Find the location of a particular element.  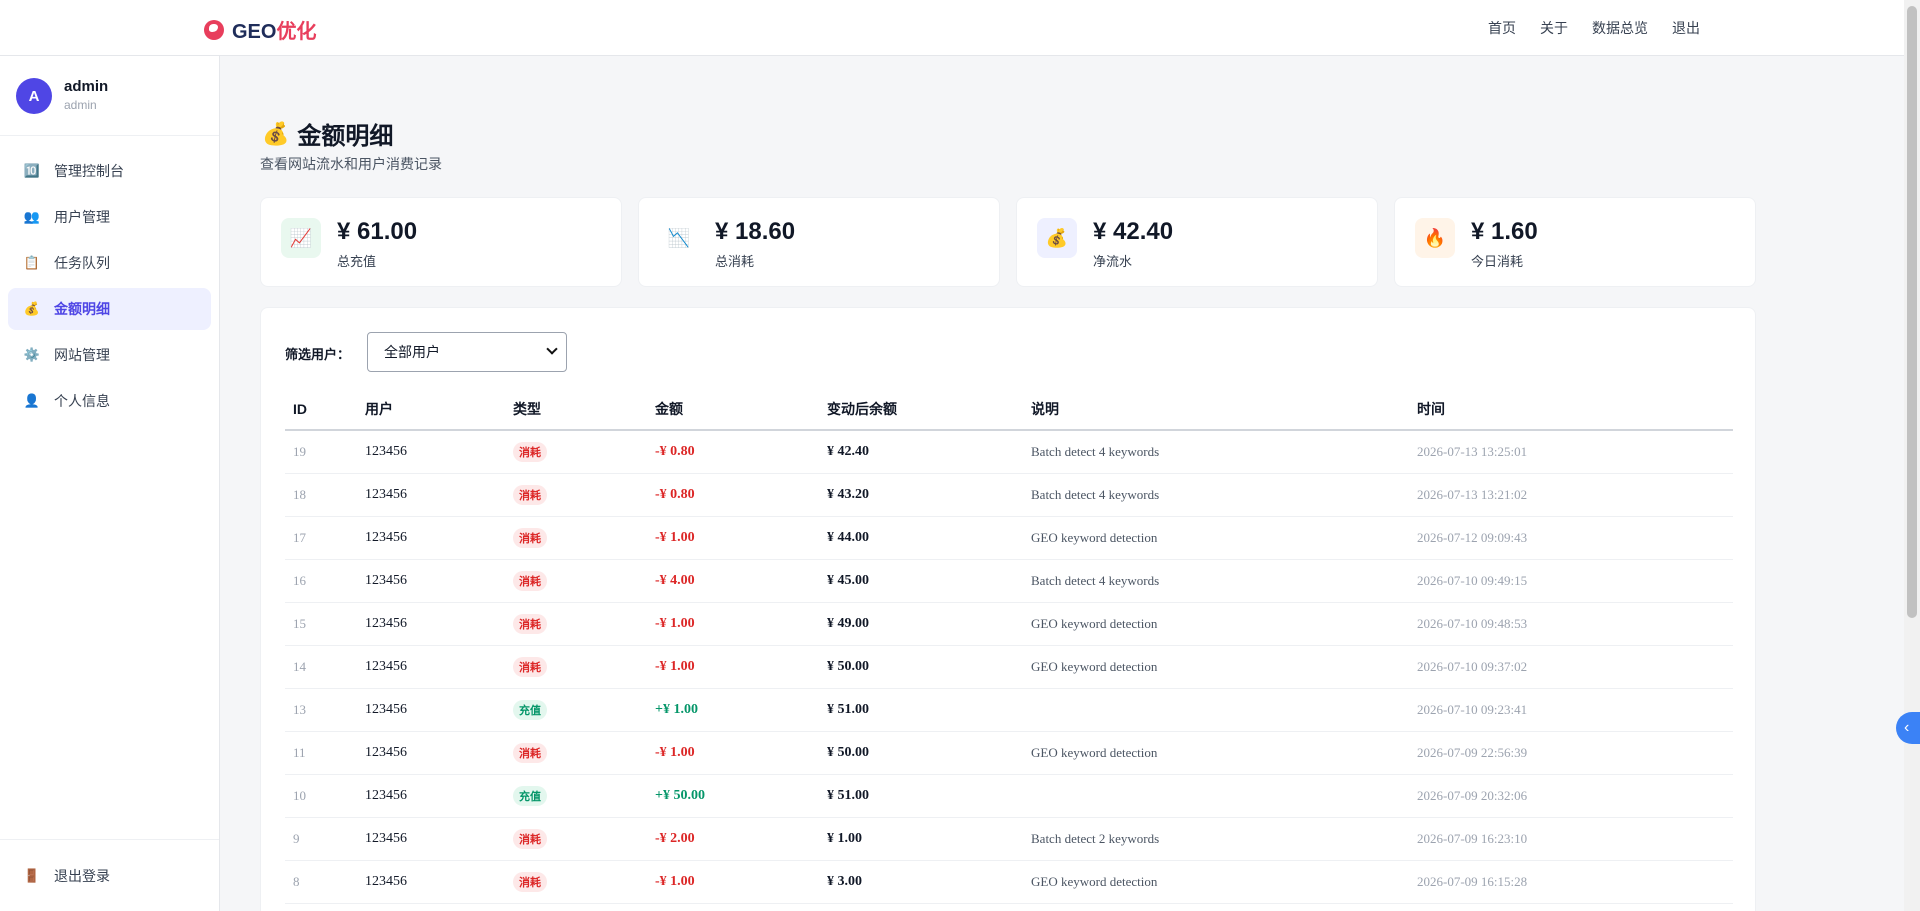

filter-label: 筛选用户： is located at coordinates (318, 354).